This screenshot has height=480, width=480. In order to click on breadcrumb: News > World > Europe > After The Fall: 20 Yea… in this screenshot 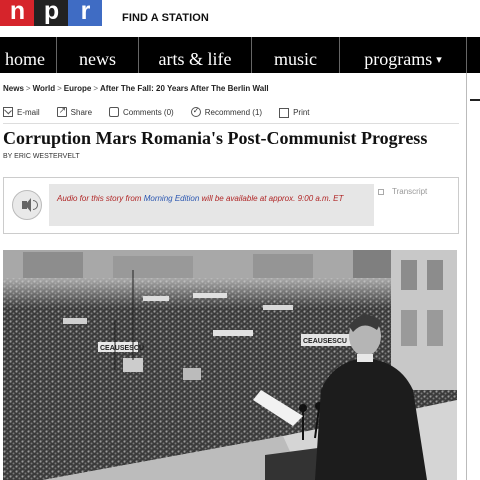, I will do `click(136, 88)`.